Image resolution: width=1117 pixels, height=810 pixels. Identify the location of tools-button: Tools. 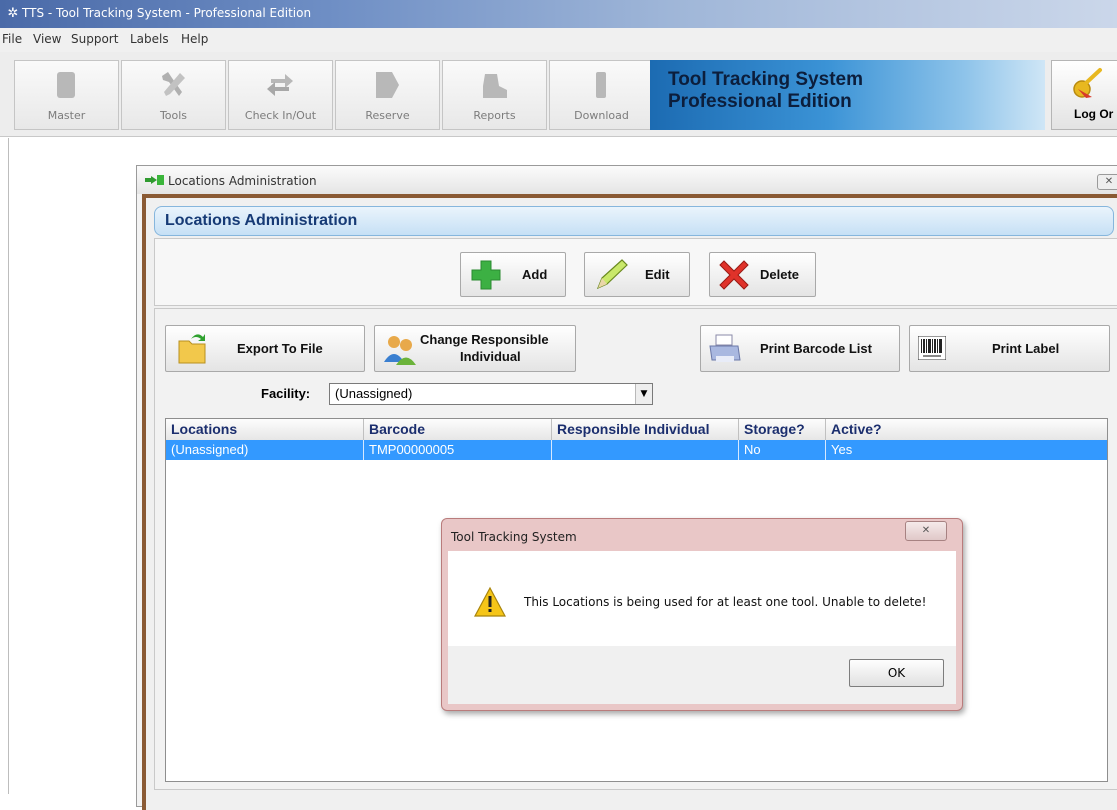
(173, 95).